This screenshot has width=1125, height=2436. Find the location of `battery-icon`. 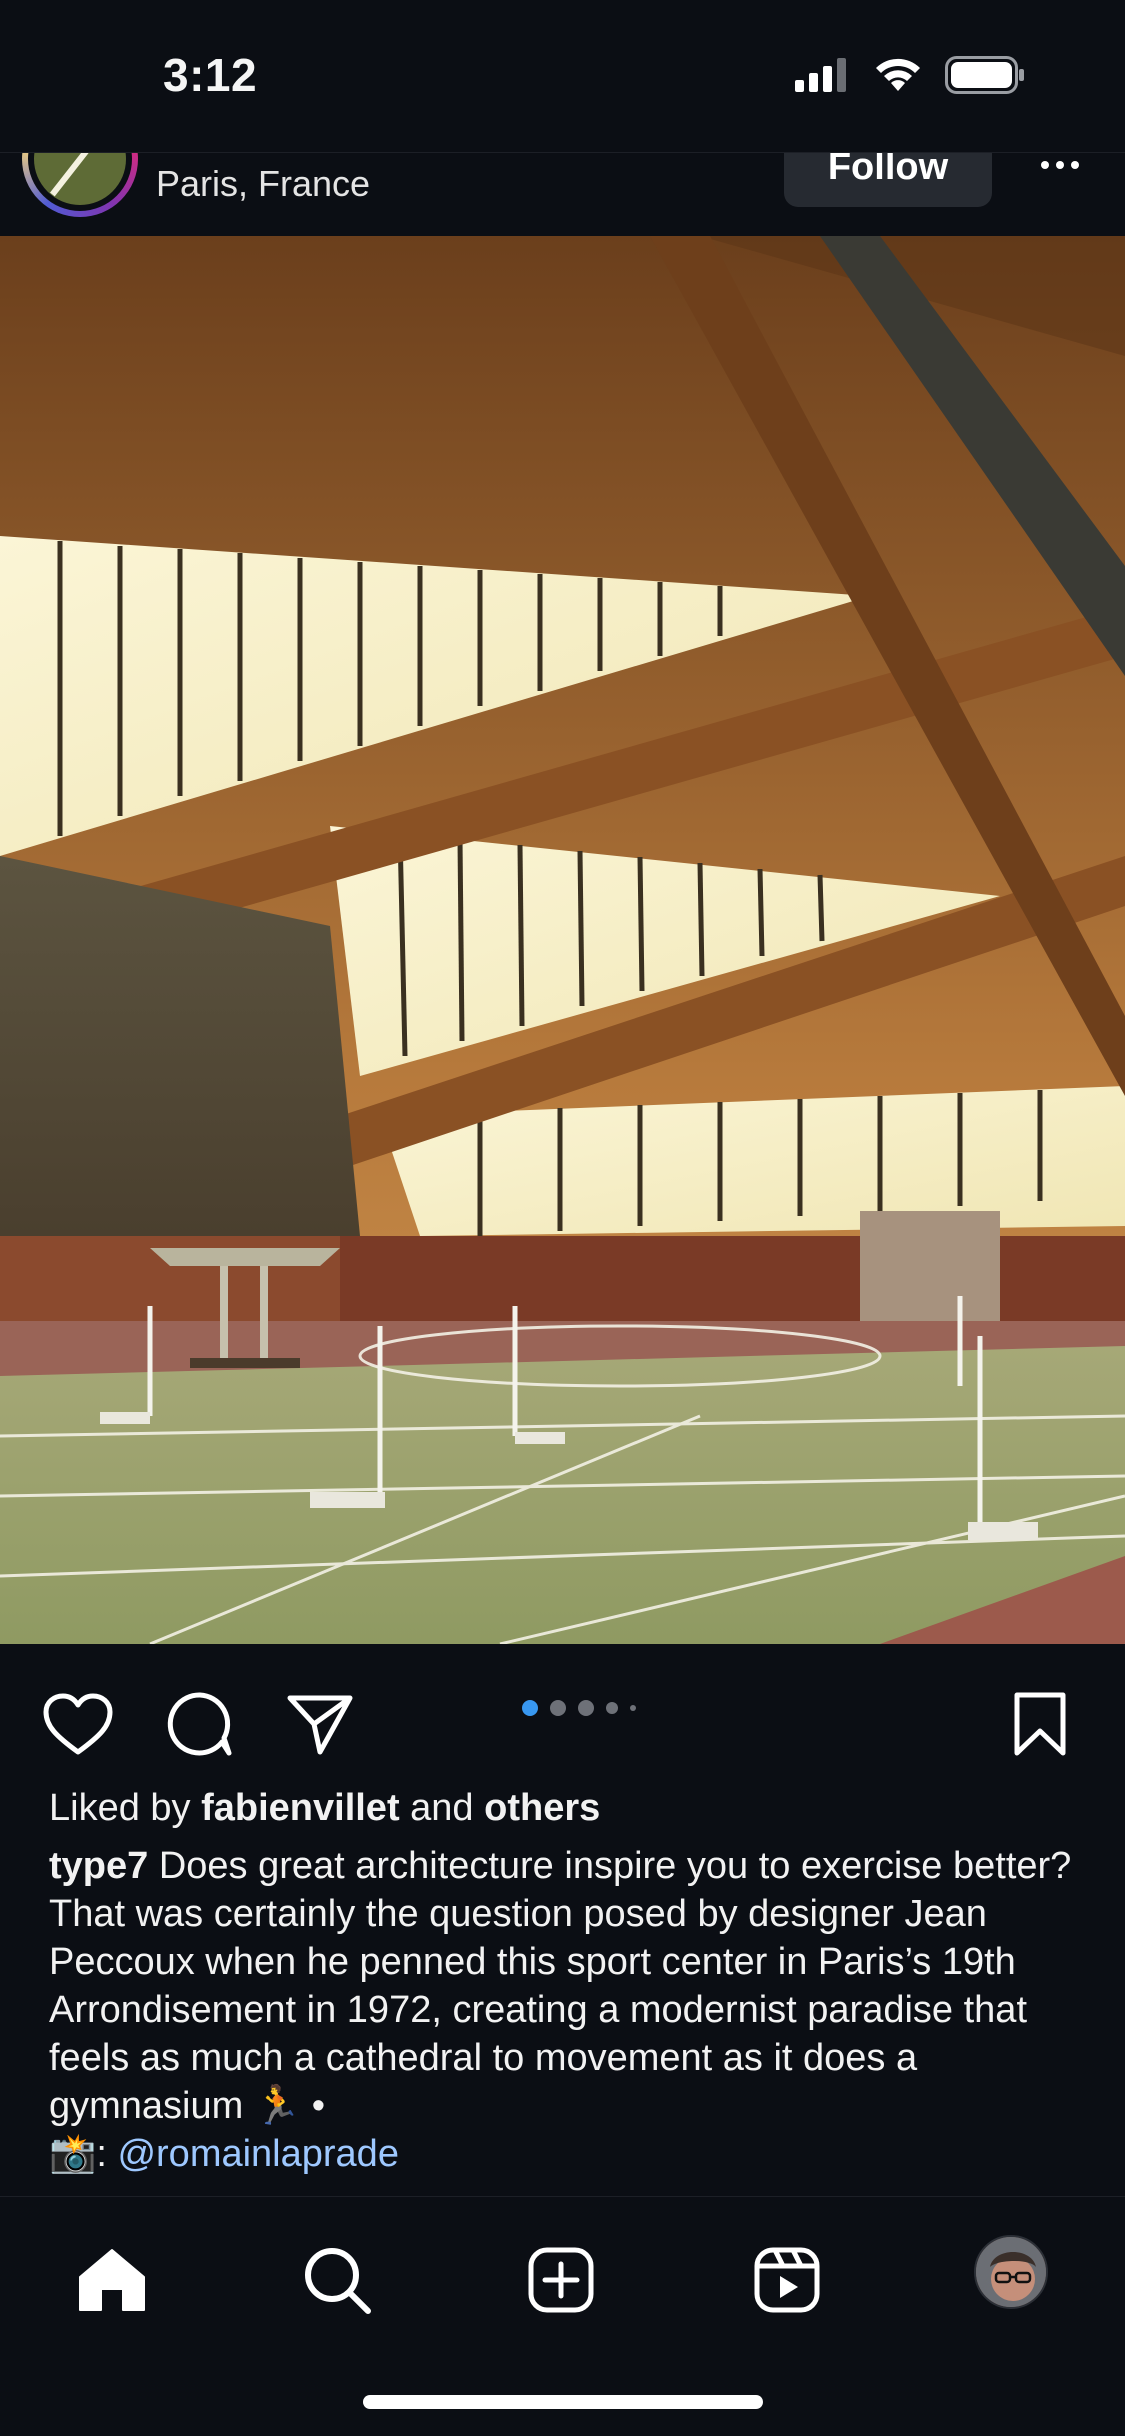

battery-icon is located at coordinates (984, 75).